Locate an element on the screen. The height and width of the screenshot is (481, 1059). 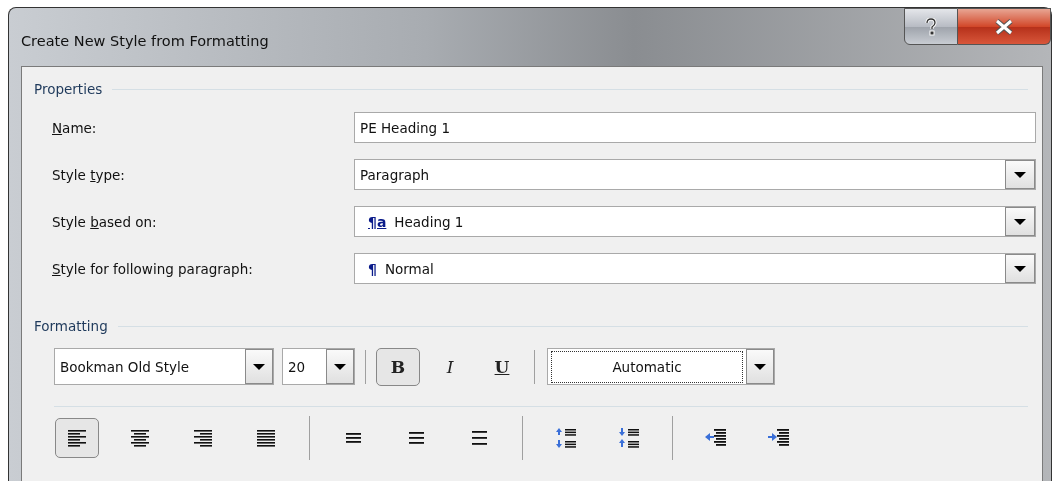
field-label: Name: is located at coordinates (75, 127).